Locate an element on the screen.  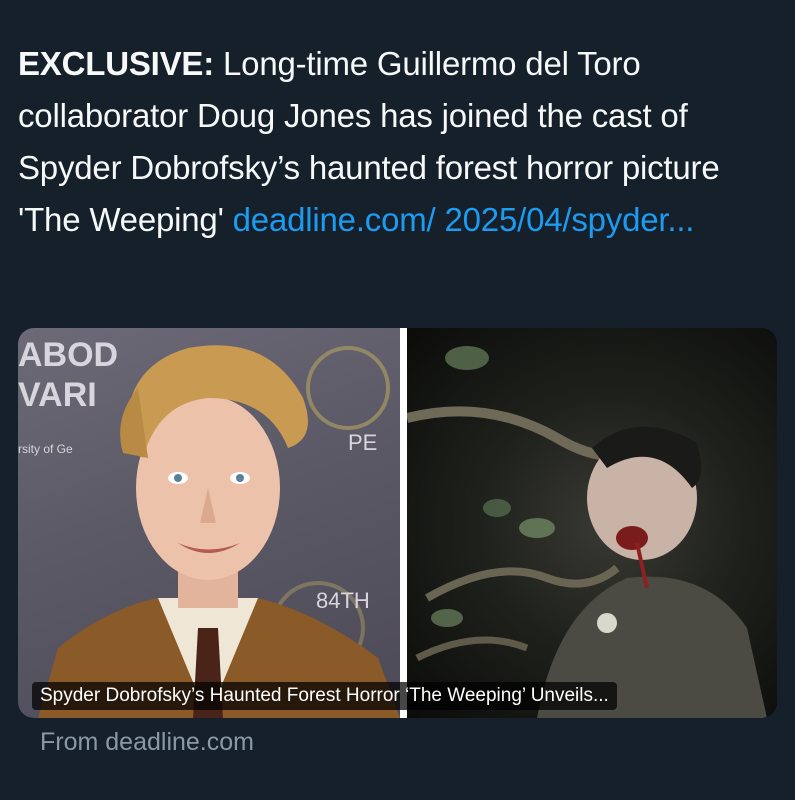
card-source: From deadline.com is located at coordinates (147, 742).